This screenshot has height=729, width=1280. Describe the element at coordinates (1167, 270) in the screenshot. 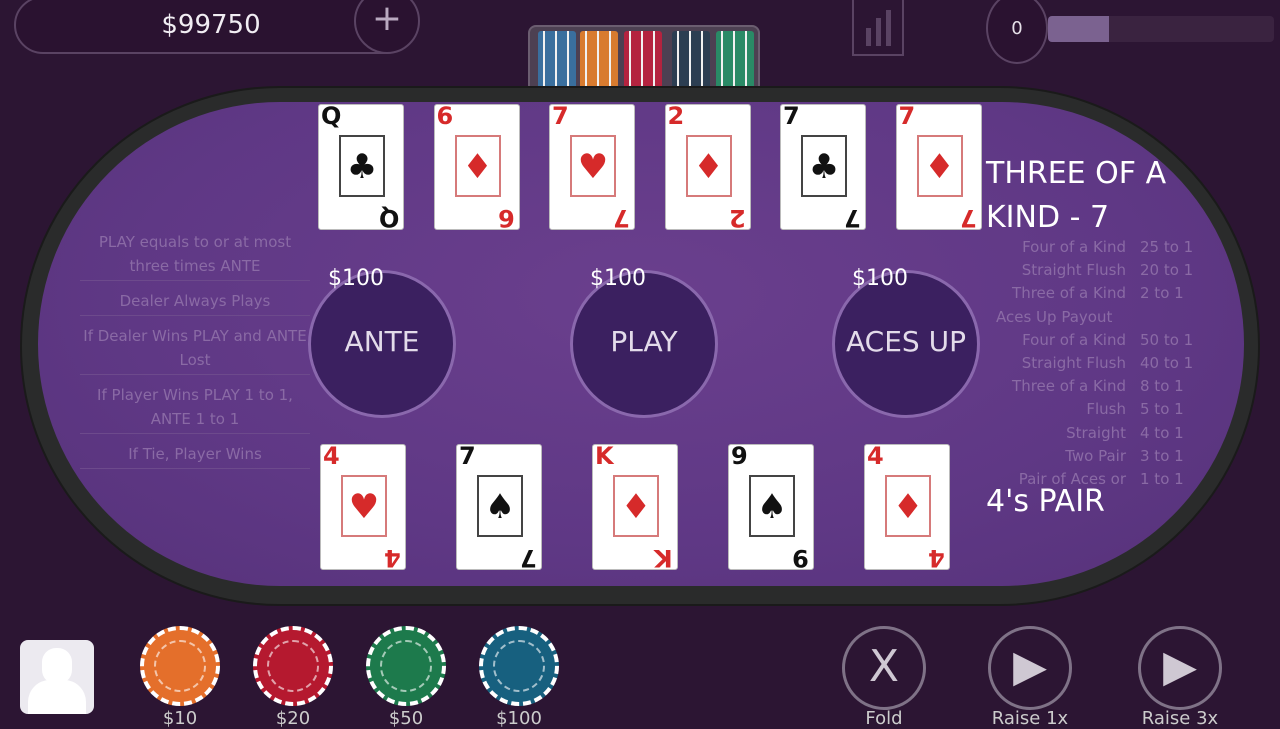

I see `payout-odds: 20 to 1` at that location.